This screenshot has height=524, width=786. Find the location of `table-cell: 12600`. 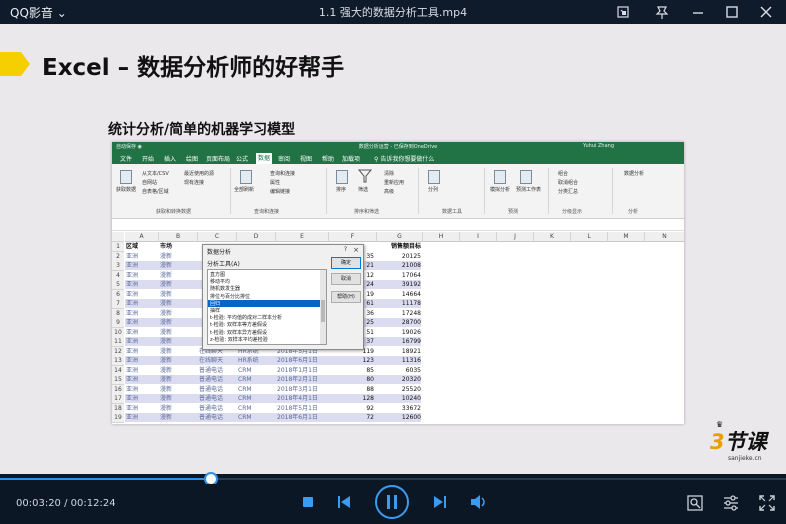

table-cell: 12600 is located at coordinates (411, 417).